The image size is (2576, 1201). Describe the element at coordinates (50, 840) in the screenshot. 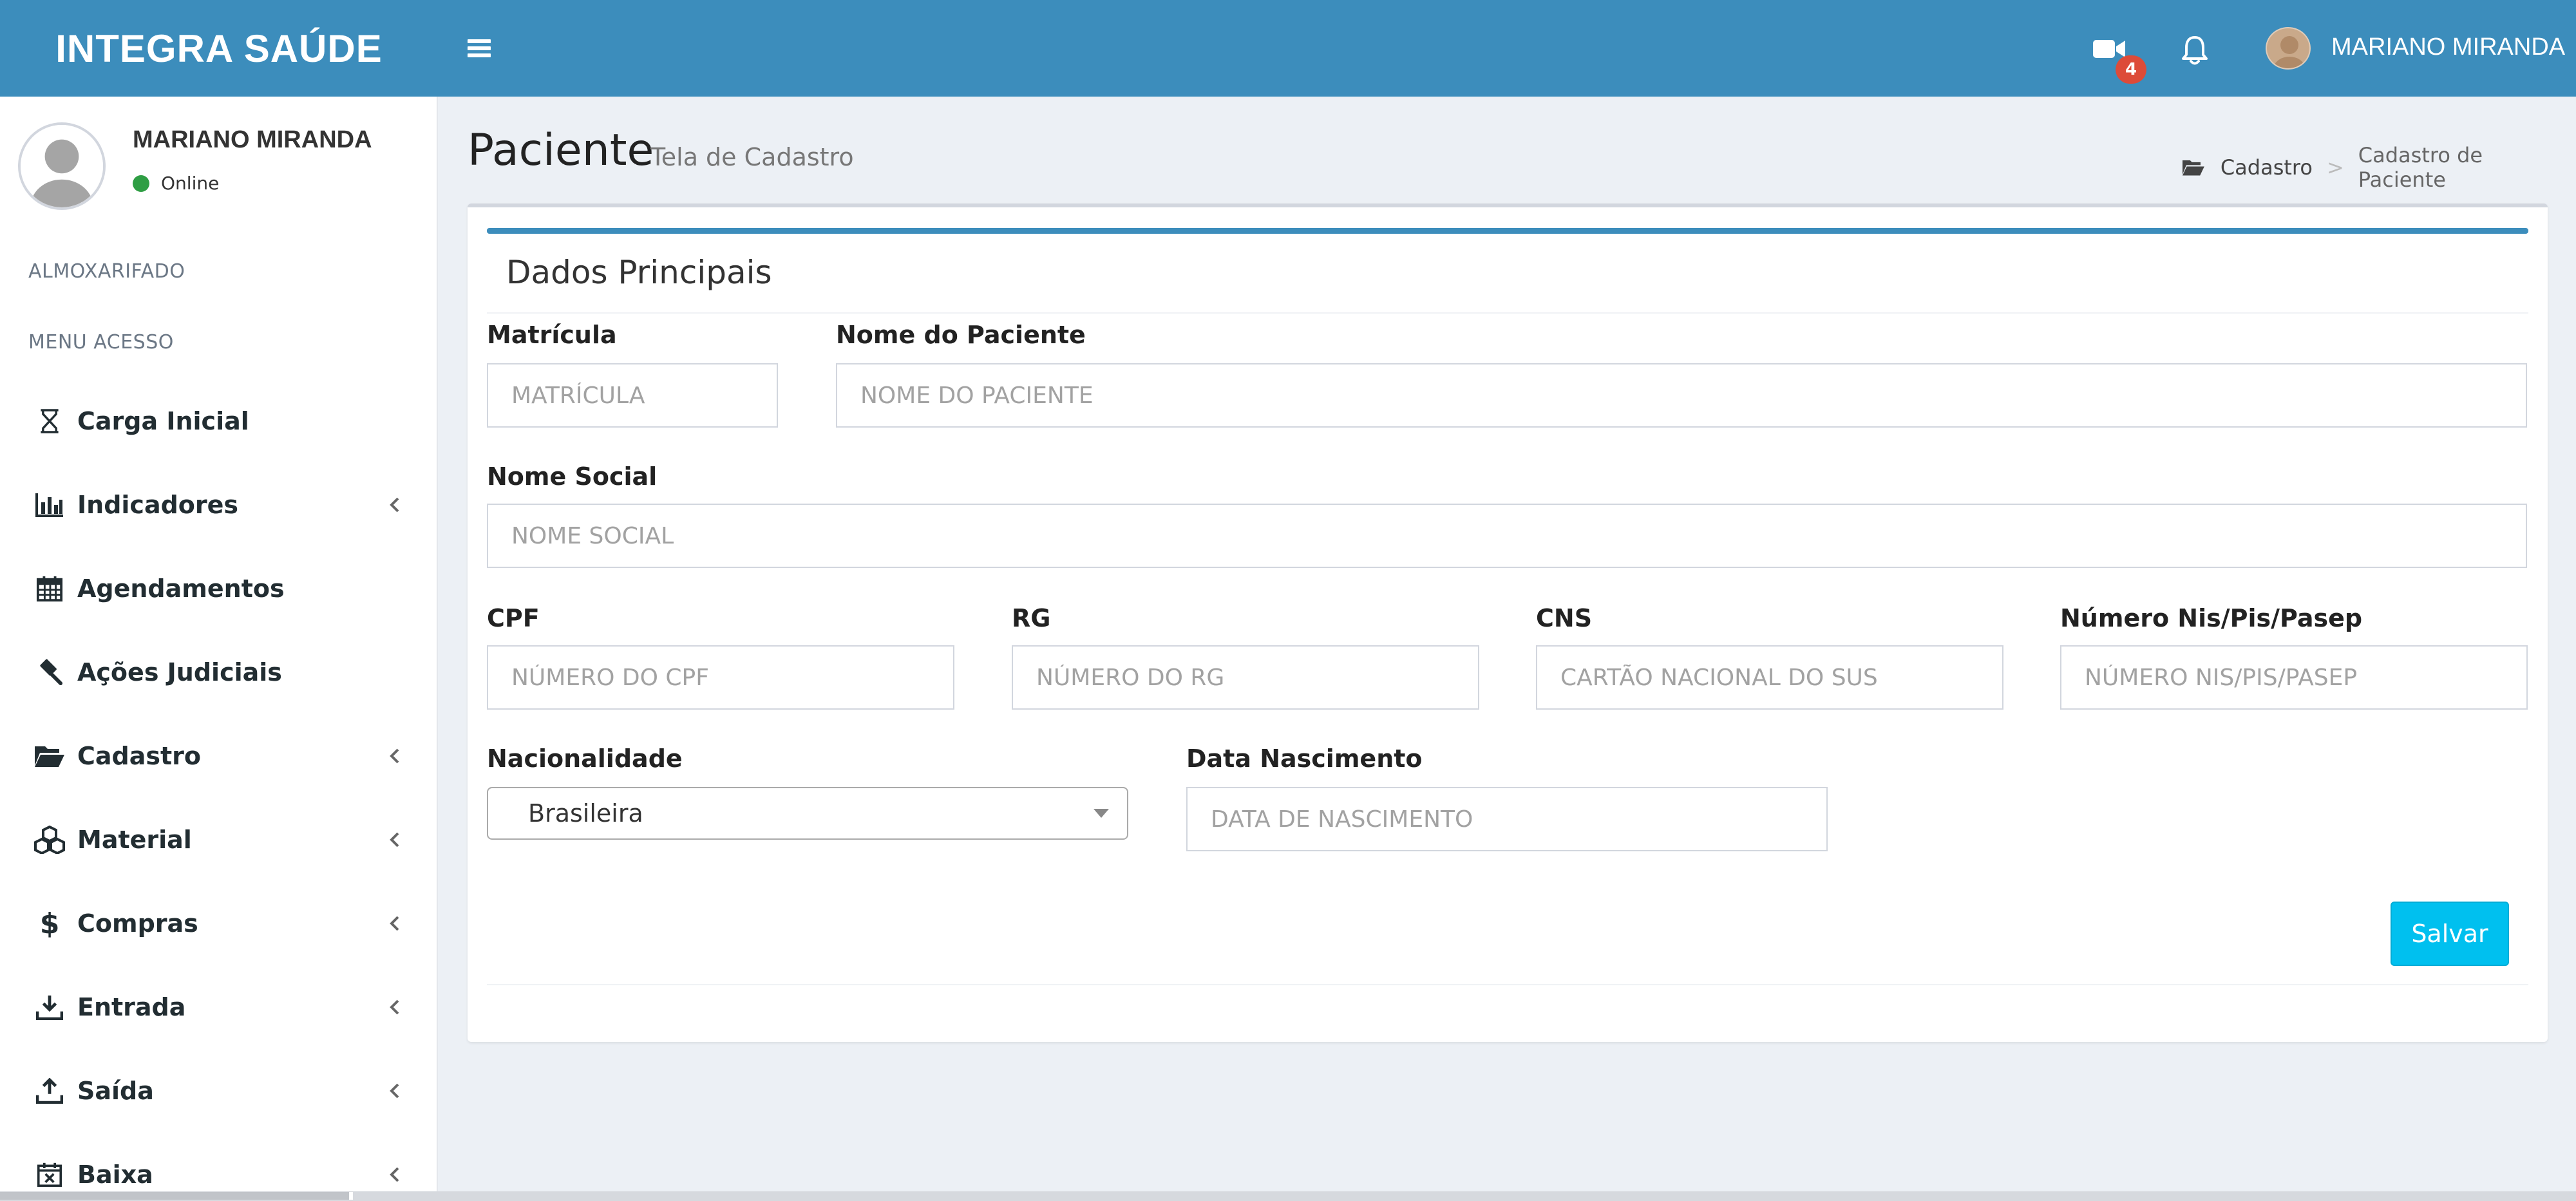

I see `cubes-icon` at that location.